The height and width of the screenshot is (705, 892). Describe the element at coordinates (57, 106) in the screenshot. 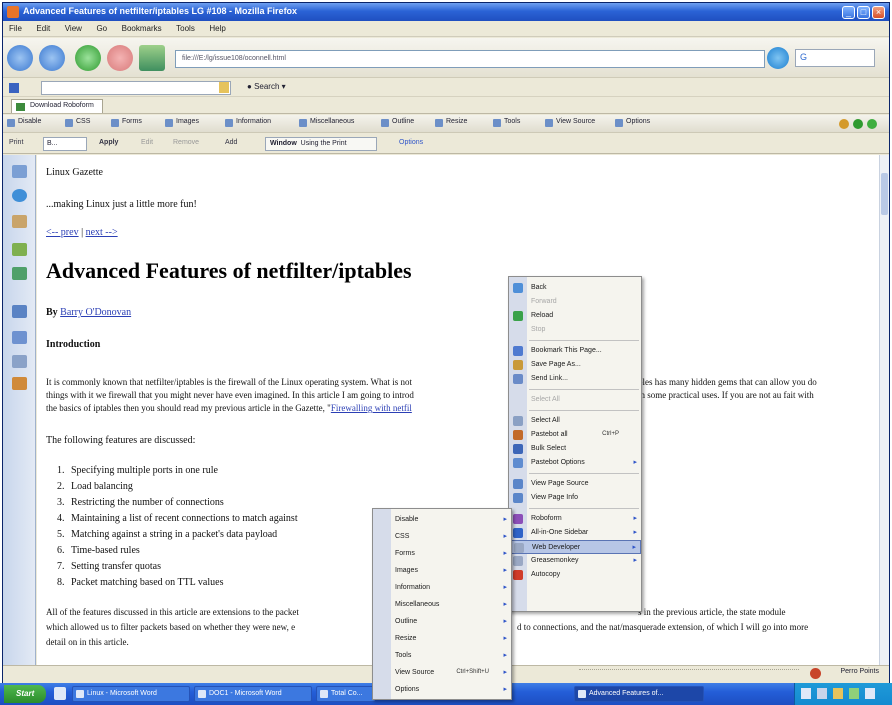

I see `tab-download-roboform: Download Roboform` at that location.